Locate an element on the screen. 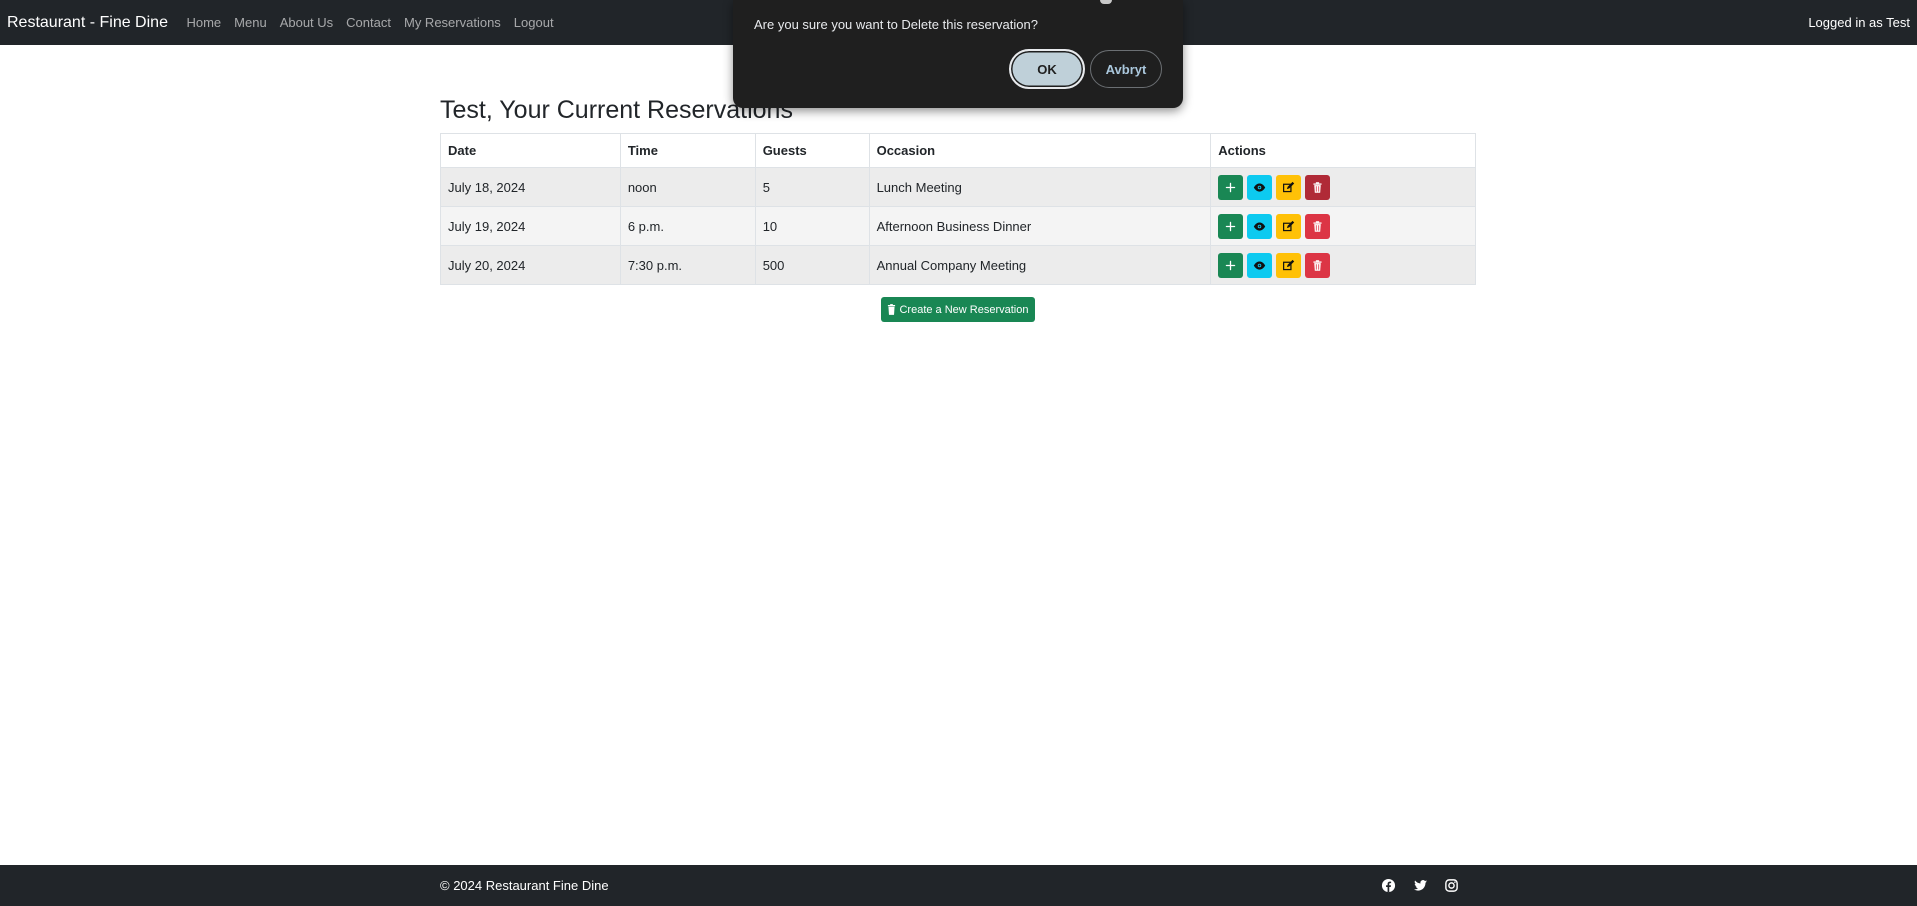 Image resolution: width=1917 pixels, height=906 pixels. column-header-guests: Guests is located at coordinates (812, 150).